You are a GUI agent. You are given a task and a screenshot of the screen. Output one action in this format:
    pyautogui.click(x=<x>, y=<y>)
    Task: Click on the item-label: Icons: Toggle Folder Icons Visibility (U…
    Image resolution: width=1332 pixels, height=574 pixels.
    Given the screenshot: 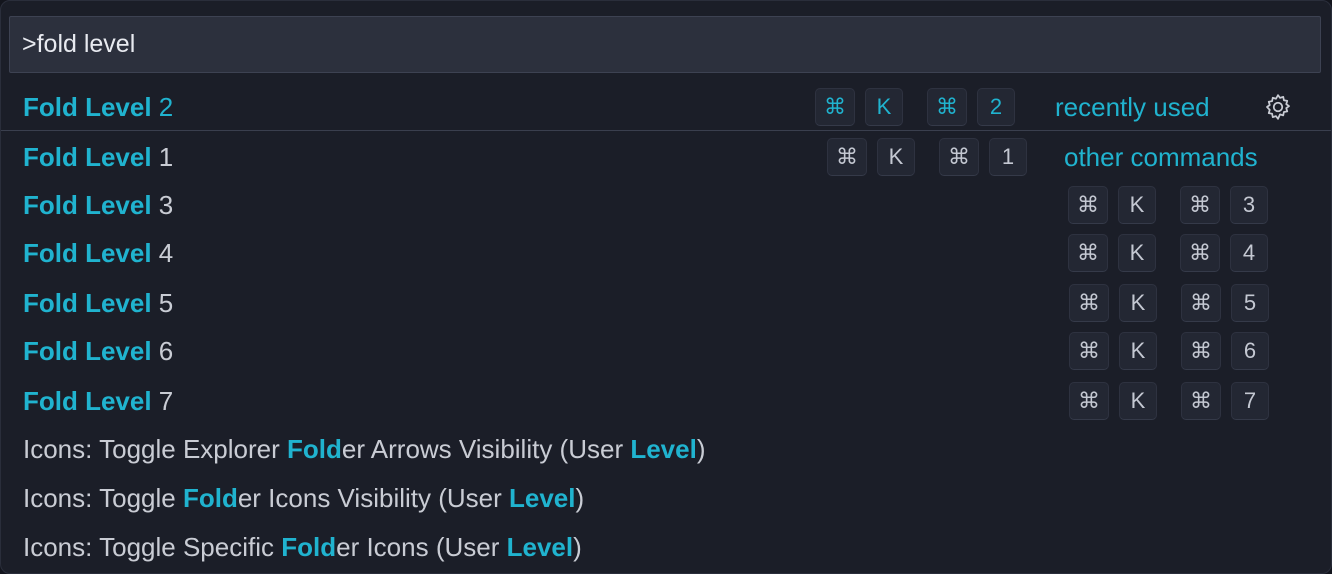 What is the action you would take?
    pyautogui.click(x=303, y=498)
    